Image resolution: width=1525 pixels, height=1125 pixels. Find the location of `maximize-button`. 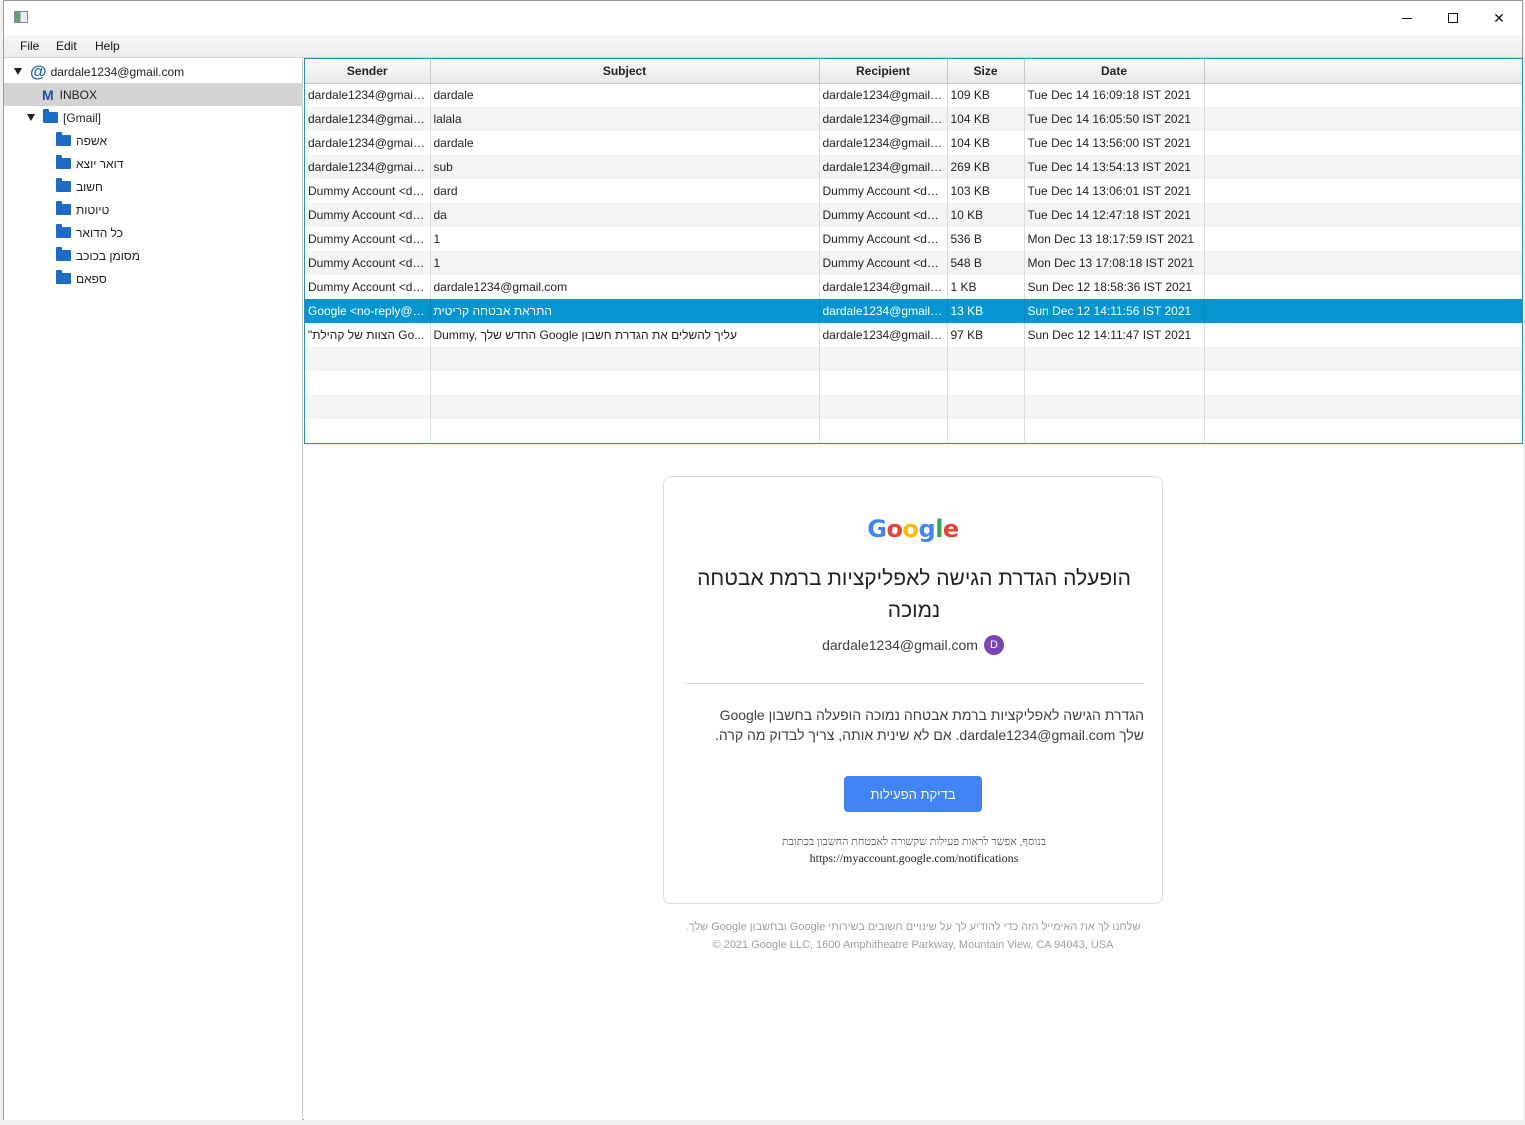

maximize-button is located at coordinates (1453, 18).